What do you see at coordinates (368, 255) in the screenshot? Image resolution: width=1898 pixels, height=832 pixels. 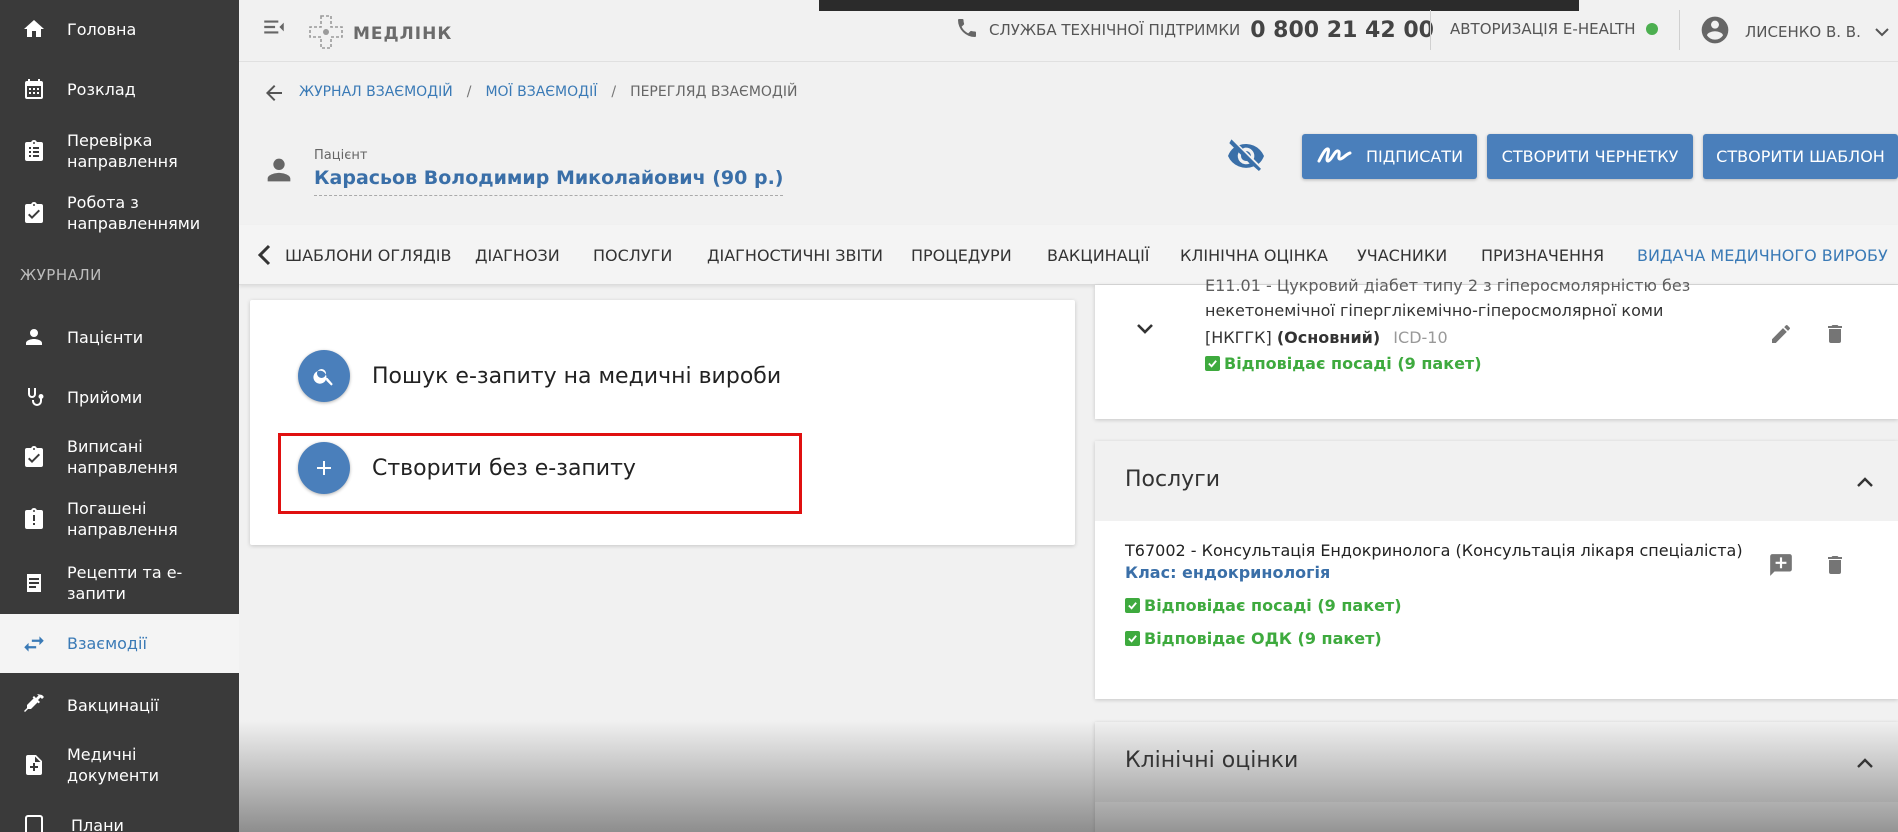 I see `tab-exam-templates: ШАБЛОНИ ОГЛЯДІВ` at bounding box center [368, 255].